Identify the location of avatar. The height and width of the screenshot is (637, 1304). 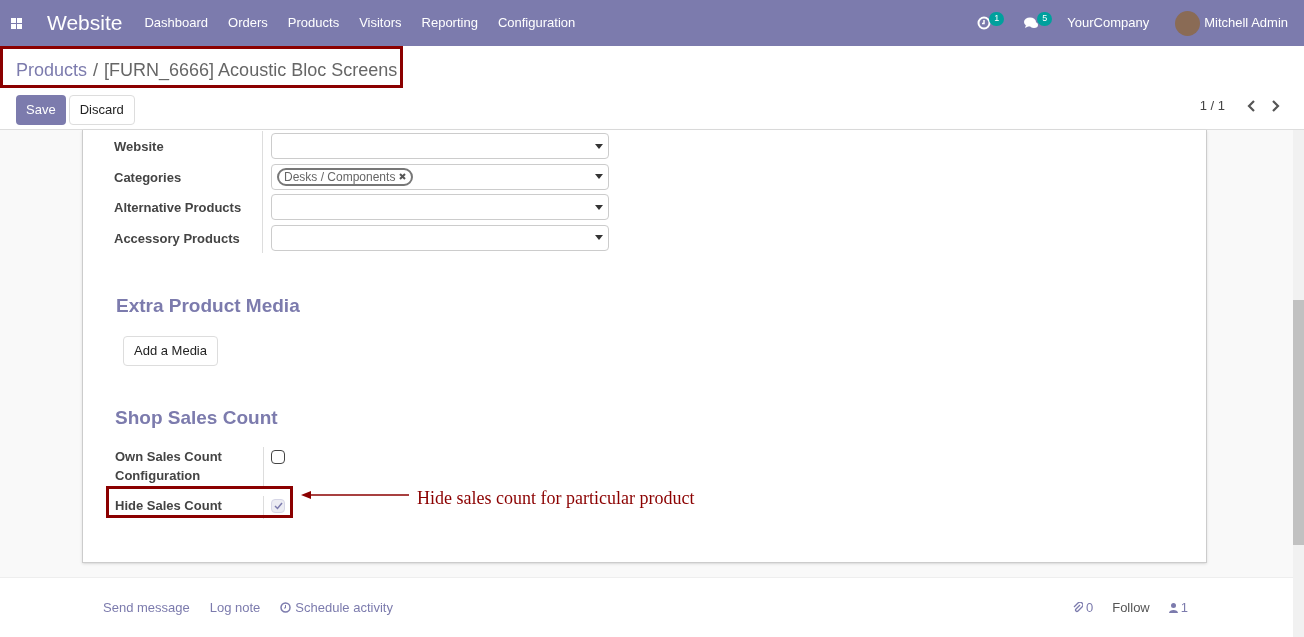
(1188, 23).